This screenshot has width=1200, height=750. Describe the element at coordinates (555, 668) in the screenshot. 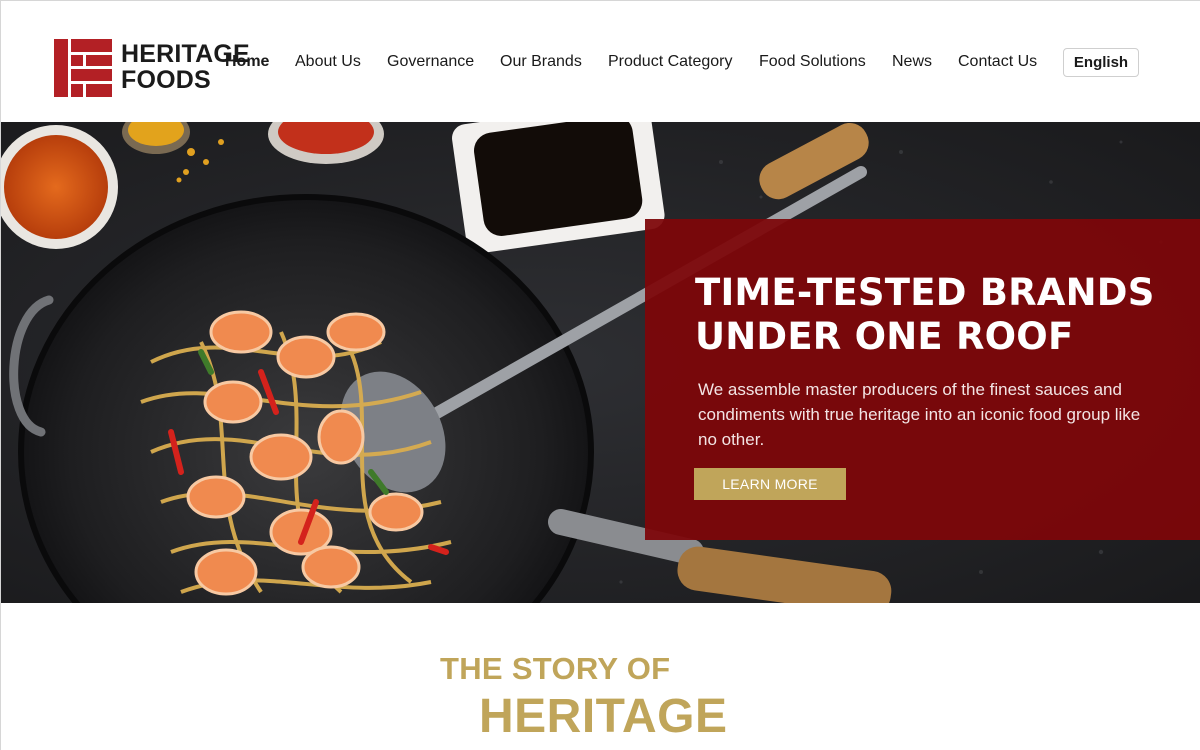

I see `story-kicker: THE STORY OF` at that location.